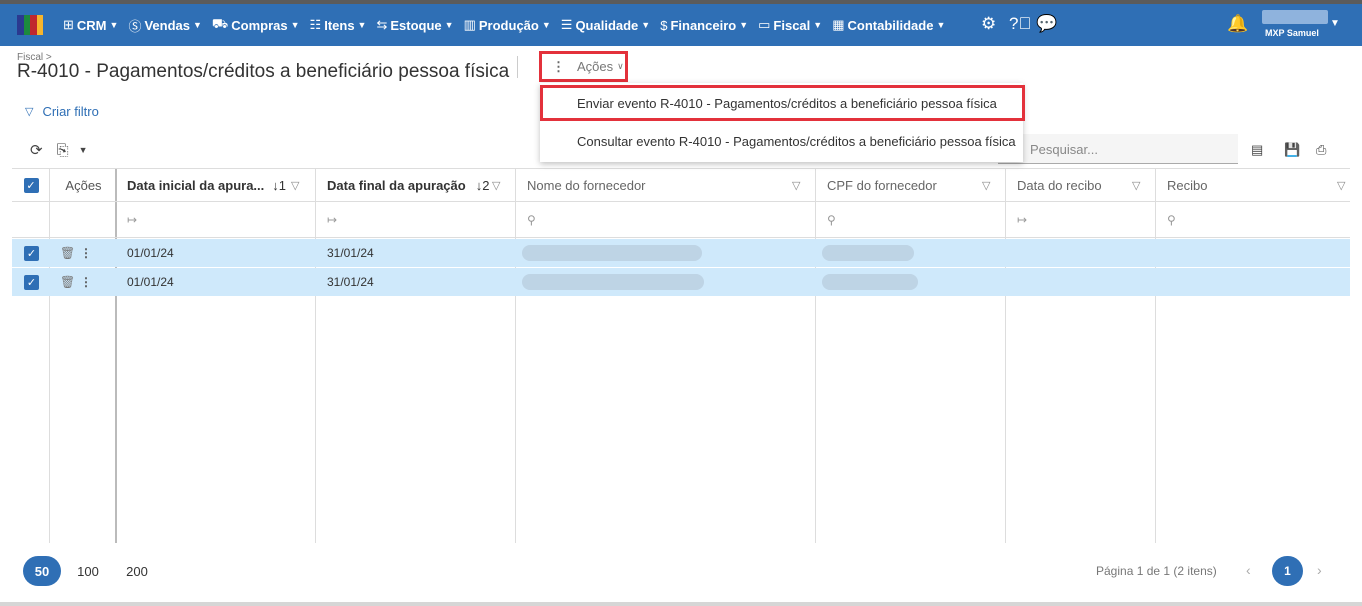  Describe the element at coordinates (414, 25) in the screenshot. I see `nav-estoque: ⇆ Estoque ▼` at that location.